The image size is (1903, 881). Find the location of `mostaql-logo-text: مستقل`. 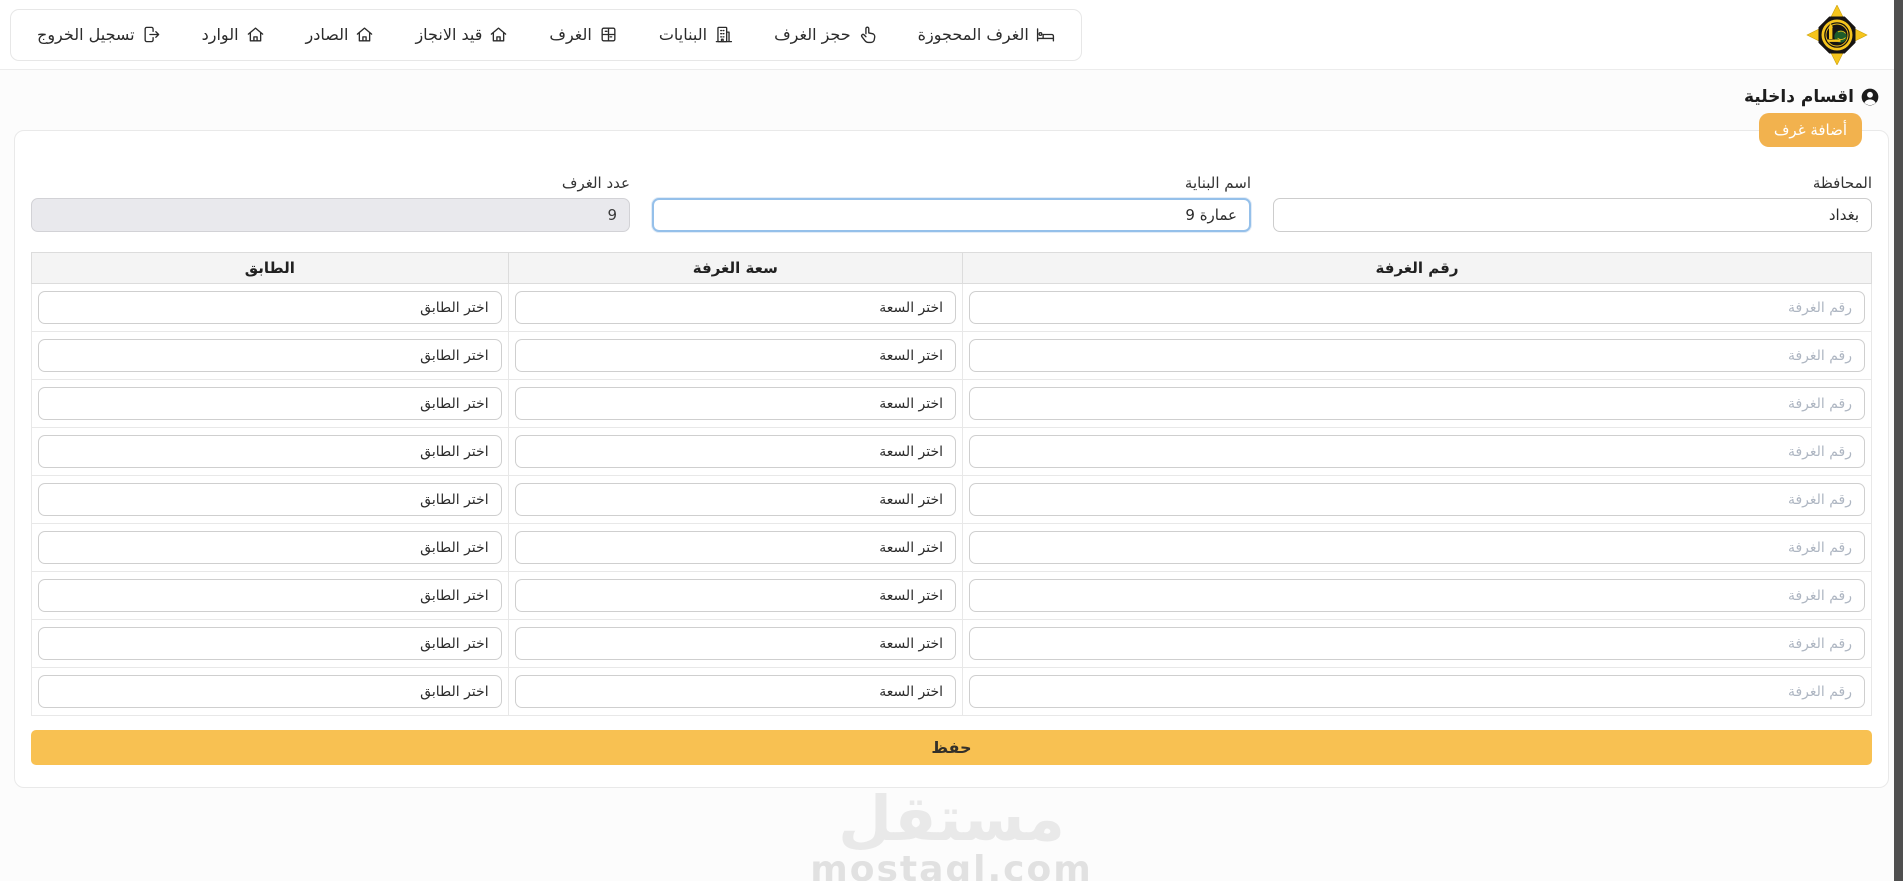

mostaql-logo-text: مستقل is located at coordinates (951, 818).